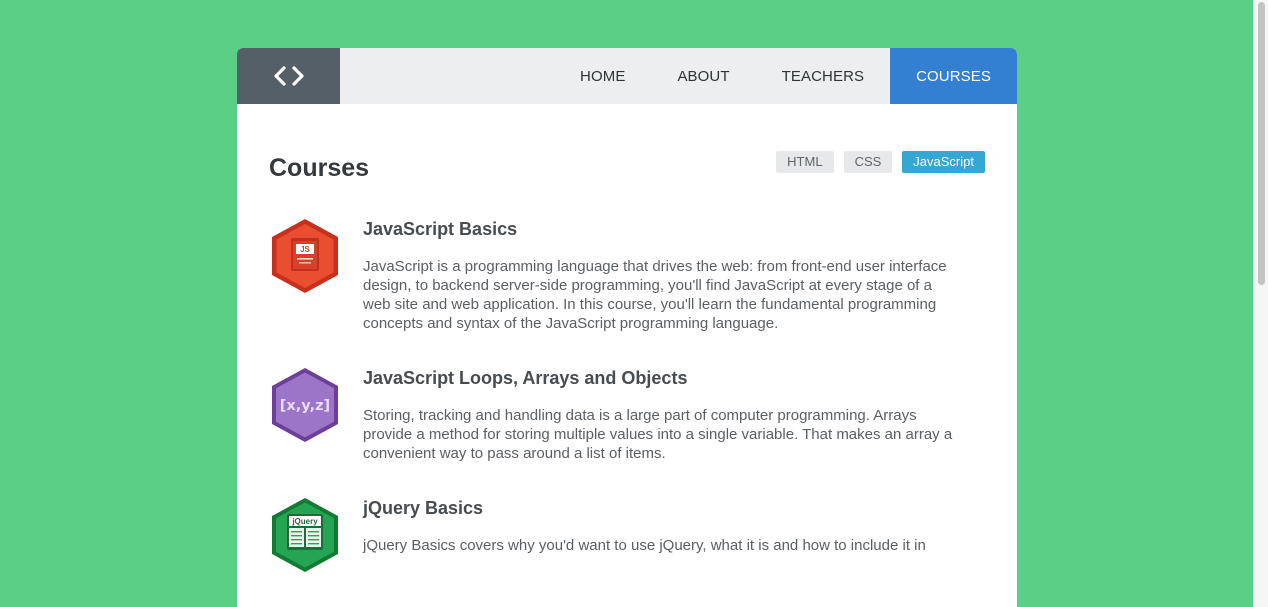 This screenshot has width=1268, height=607. What do you see at coordinates (703, 76) in the screenshot?
I see `nav-about: ABOUT` at bounding box center [703, 76].